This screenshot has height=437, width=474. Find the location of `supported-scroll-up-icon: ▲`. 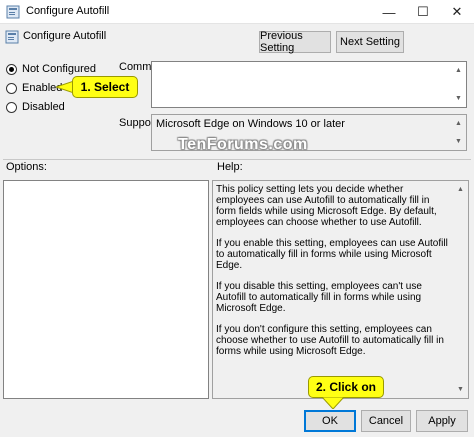

supported-scroll-up-icon: ▲ is located at coordinates (458, 123).